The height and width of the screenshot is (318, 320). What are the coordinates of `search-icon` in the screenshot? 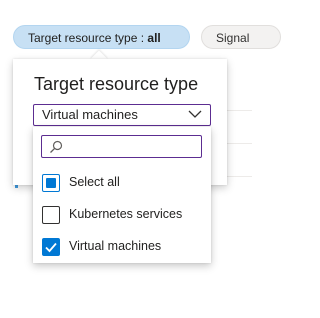 It's located at (56, 146).